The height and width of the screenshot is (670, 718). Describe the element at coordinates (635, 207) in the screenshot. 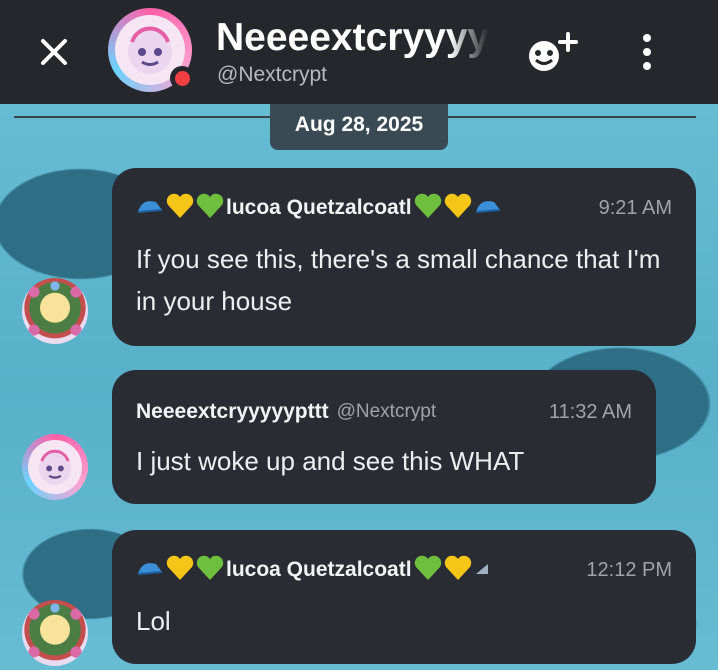

I see `message-timestamp: 9:21 AM` at that location.